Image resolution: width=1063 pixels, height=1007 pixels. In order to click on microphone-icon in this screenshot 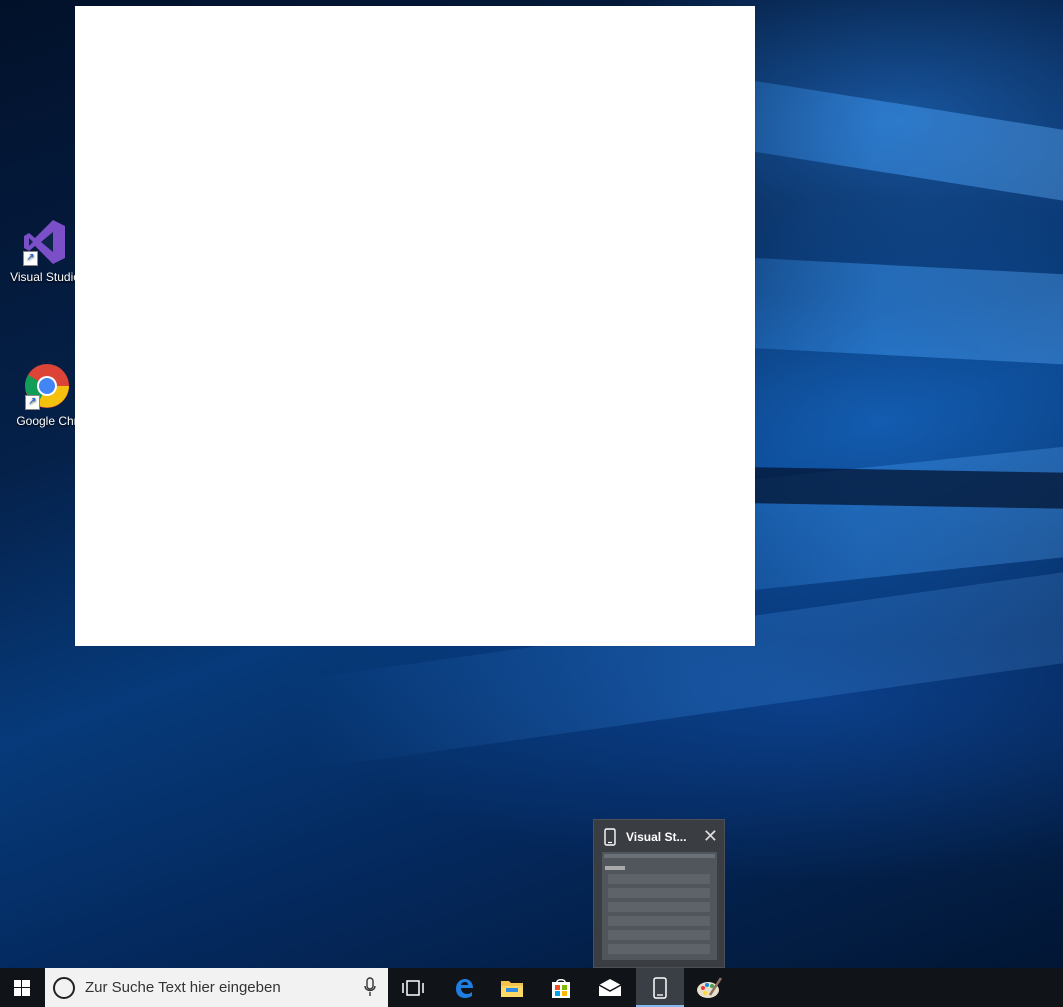, I will do `click(370, 987)`.